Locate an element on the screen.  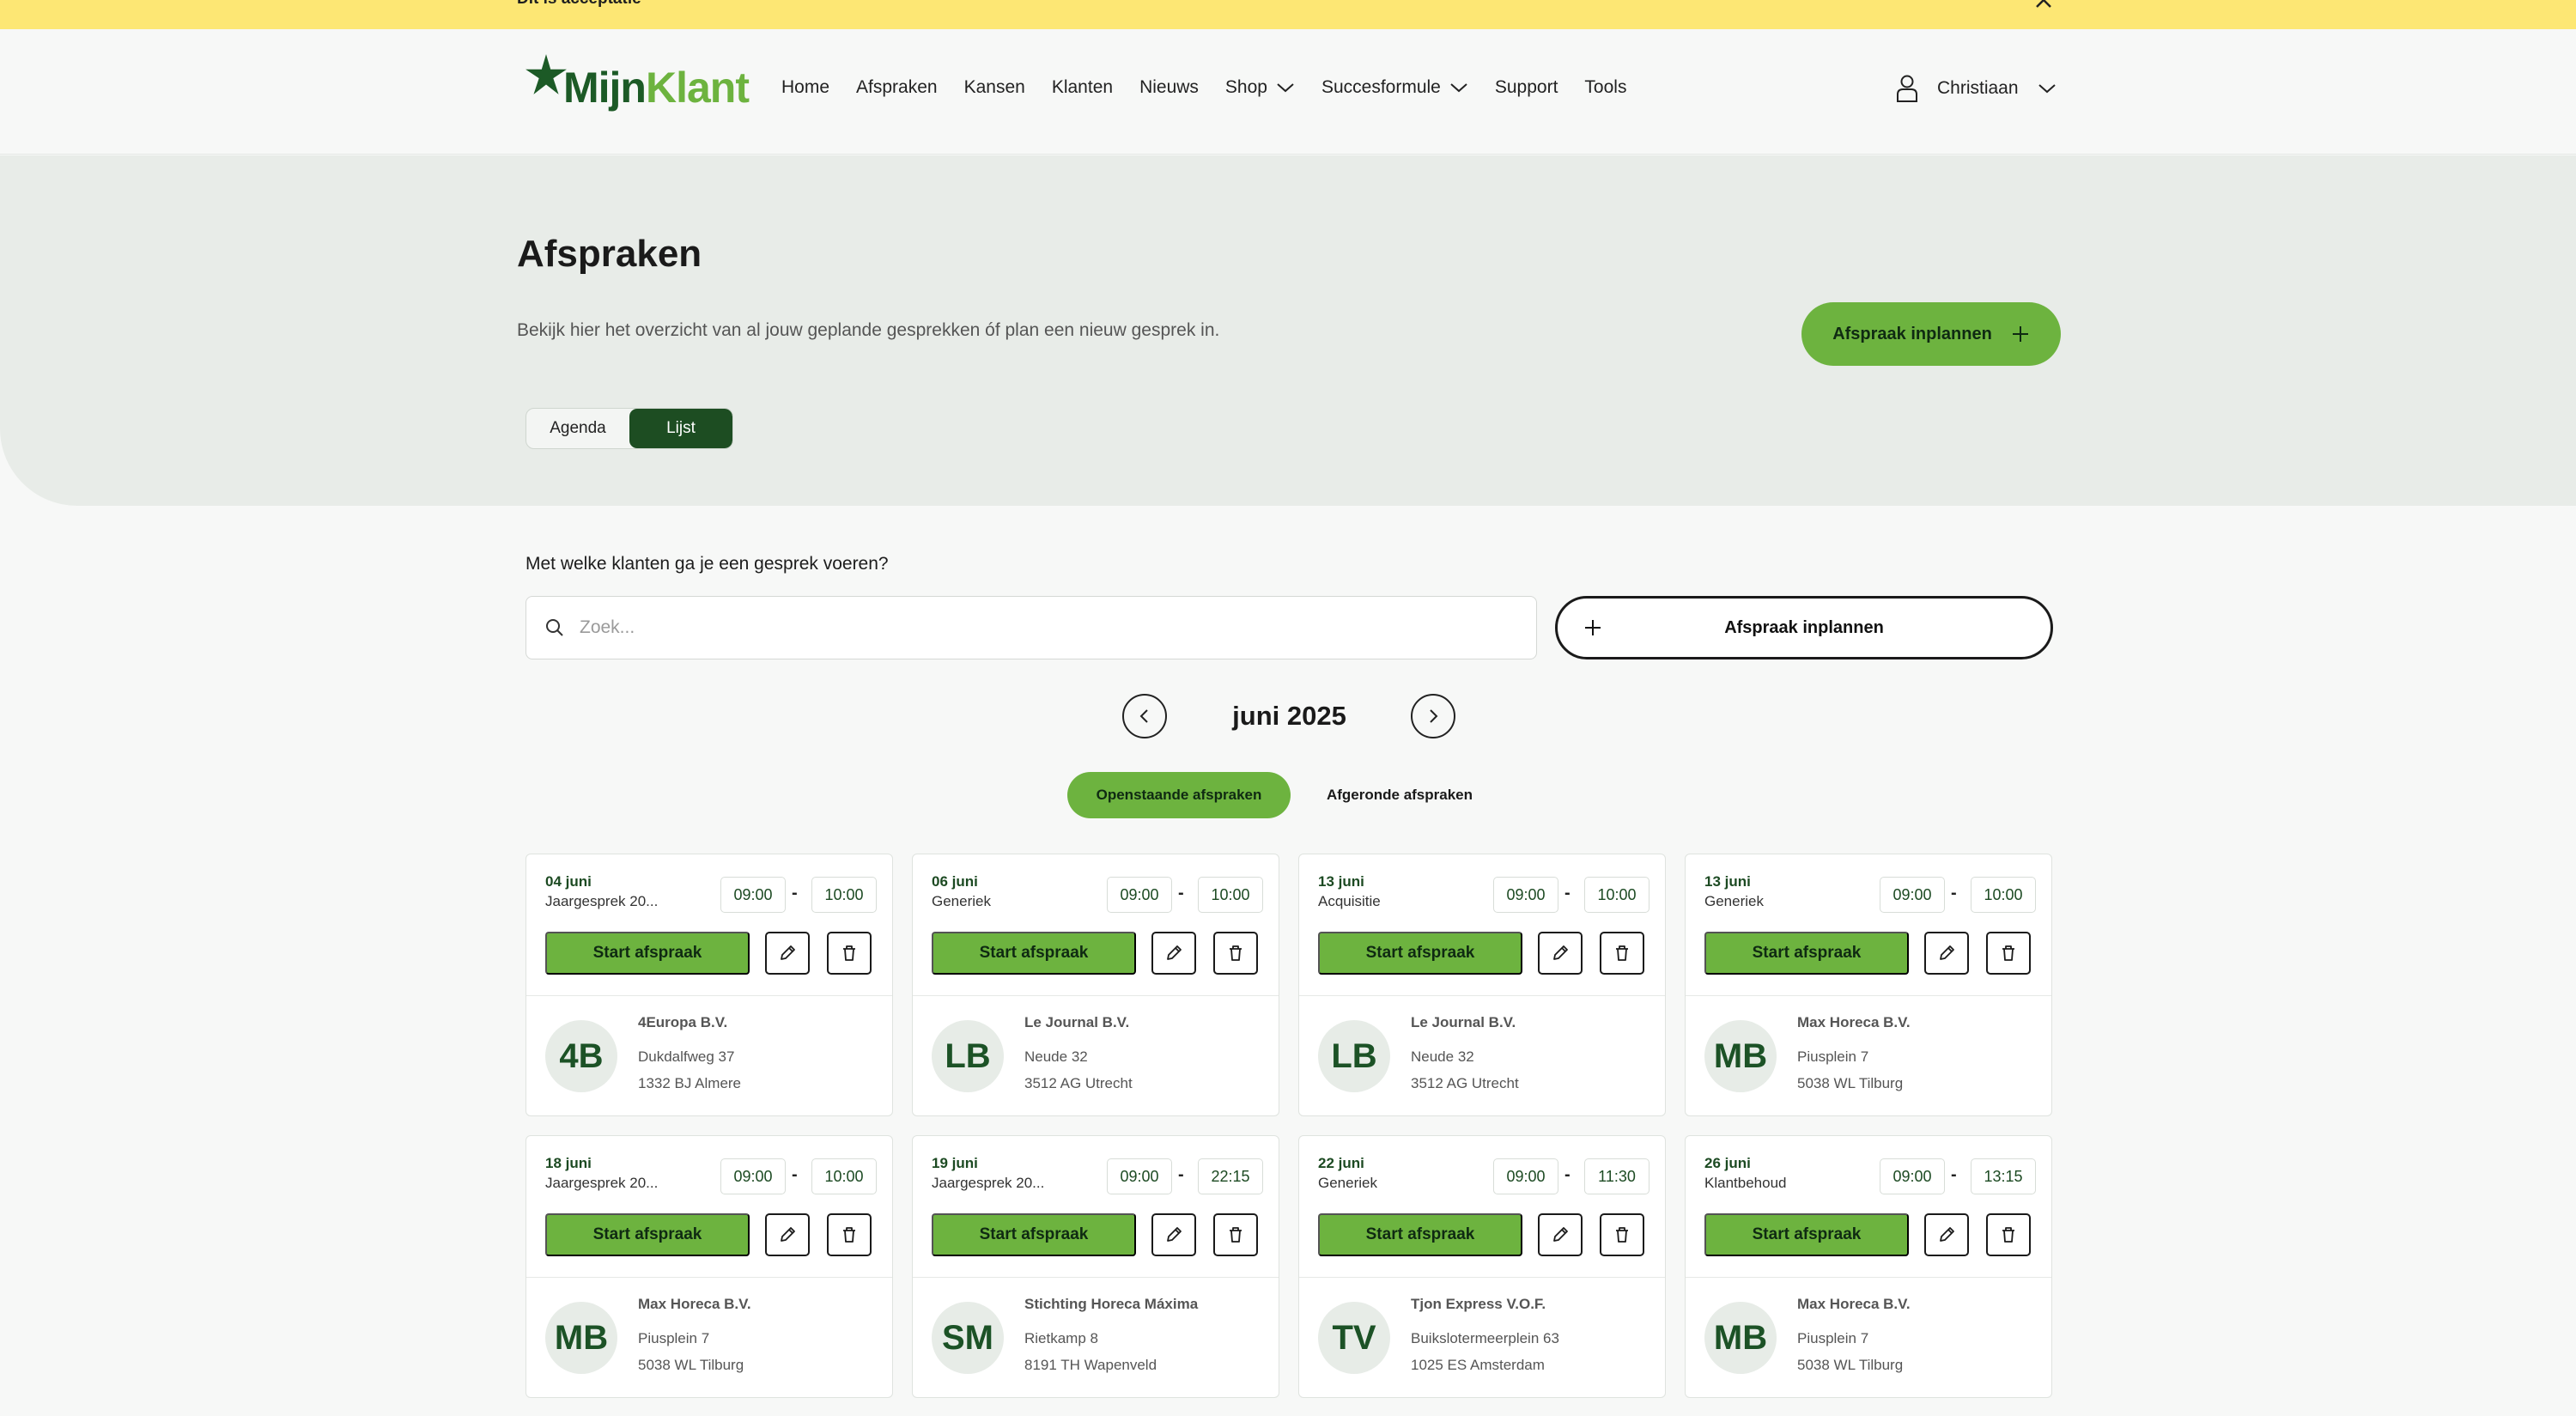
next-month-button is located at coordinates (1433, 716).